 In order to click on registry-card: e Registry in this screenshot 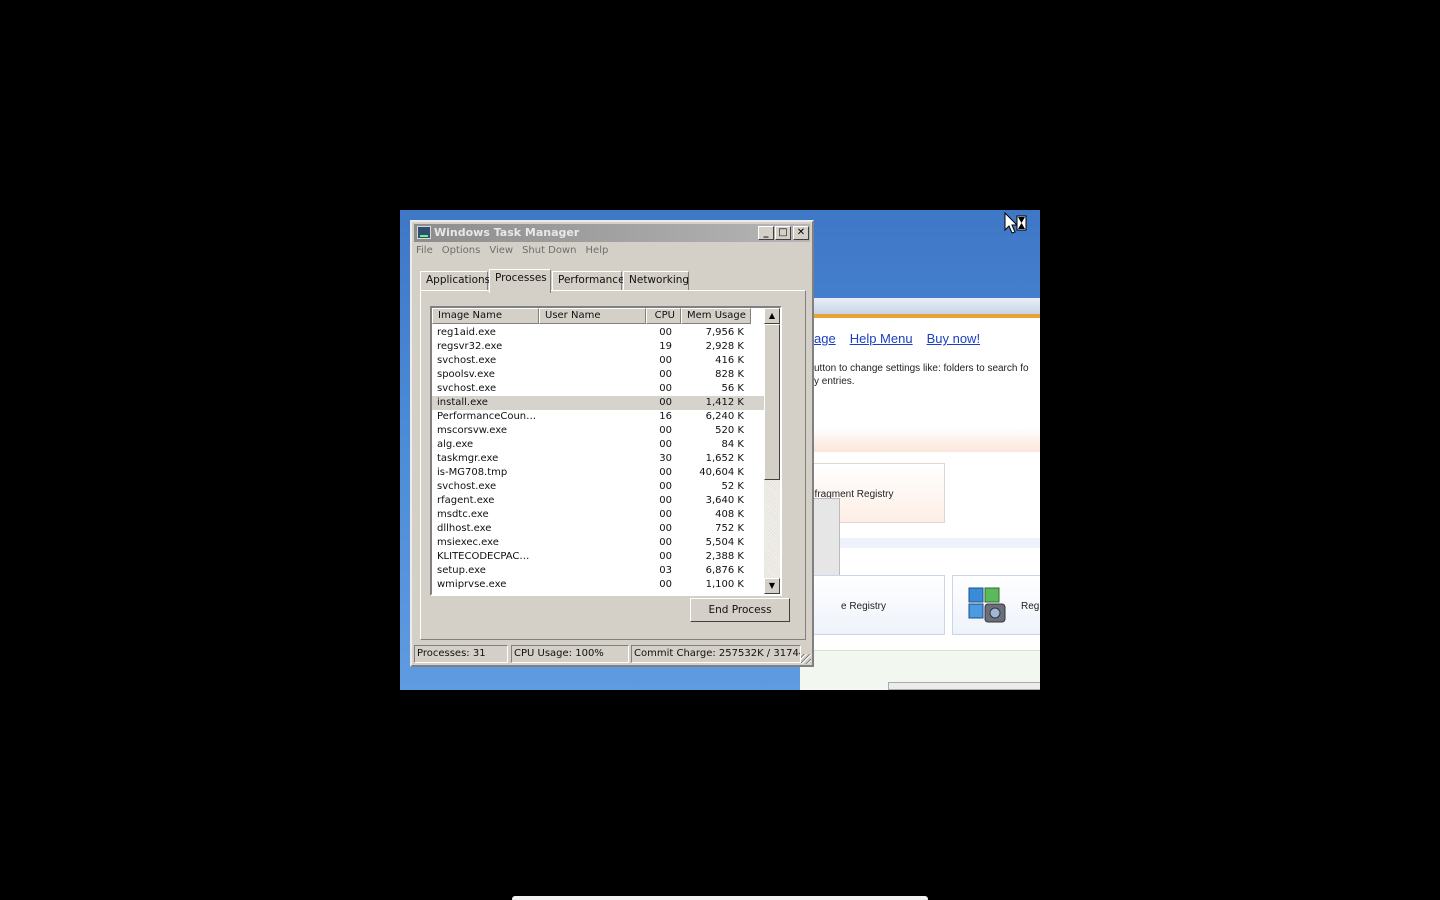, I will do `click(872, 605)`.